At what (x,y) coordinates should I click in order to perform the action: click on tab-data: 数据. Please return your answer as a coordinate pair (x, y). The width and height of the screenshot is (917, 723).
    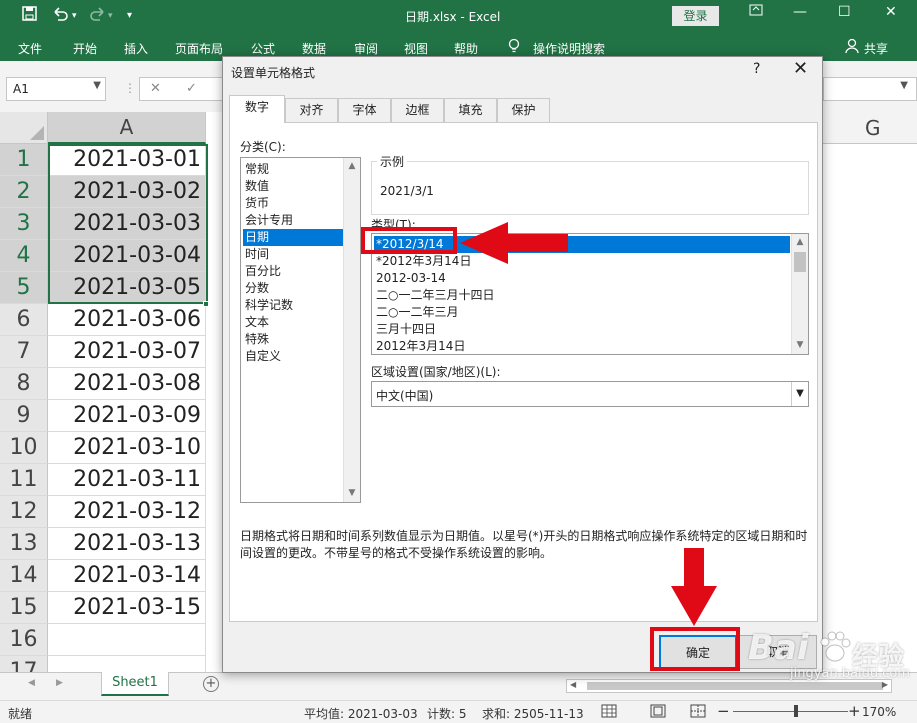
    Looking at the image, I should click on (314, 48).